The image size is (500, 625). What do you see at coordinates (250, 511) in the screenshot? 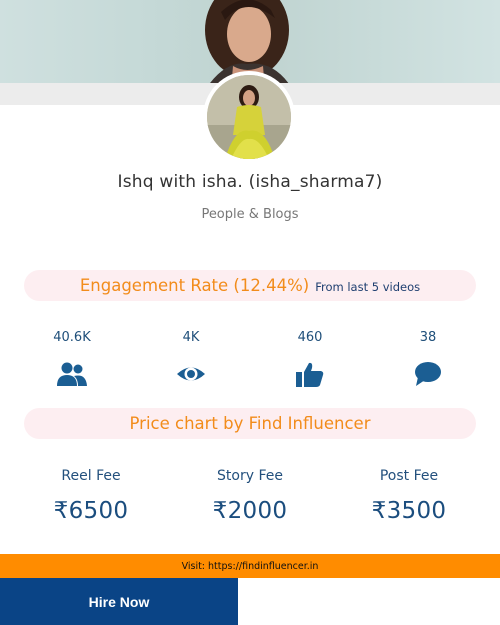
I see `story-fee-amount: ₹2000` at bounding box center [250, 511].